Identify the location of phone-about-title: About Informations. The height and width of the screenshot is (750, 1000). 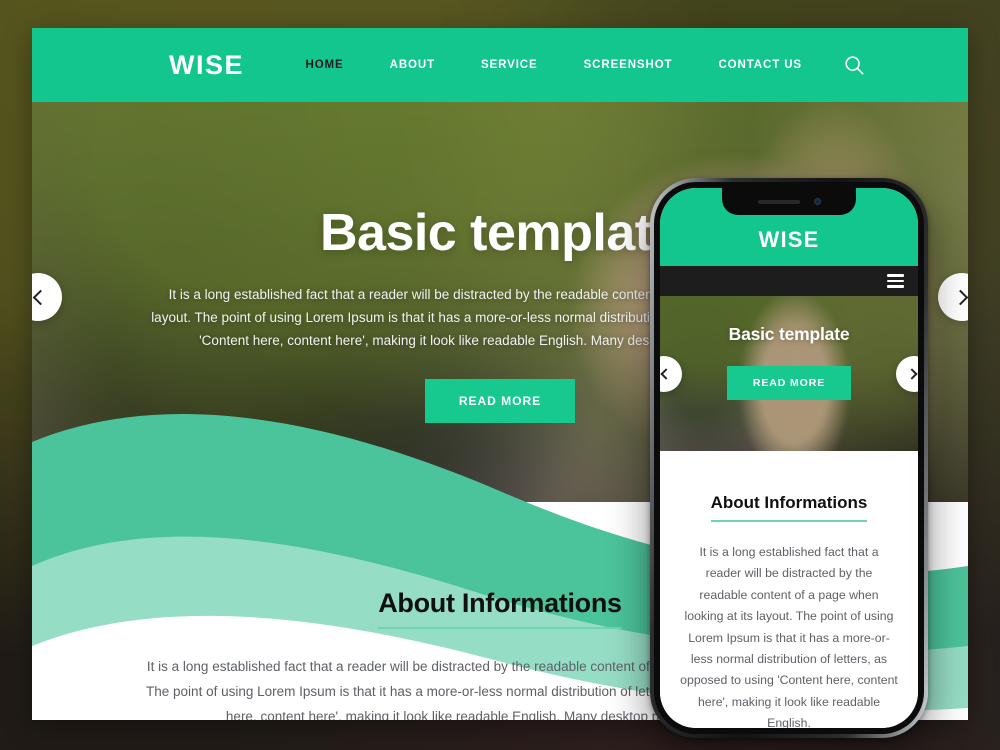
(789, 507).